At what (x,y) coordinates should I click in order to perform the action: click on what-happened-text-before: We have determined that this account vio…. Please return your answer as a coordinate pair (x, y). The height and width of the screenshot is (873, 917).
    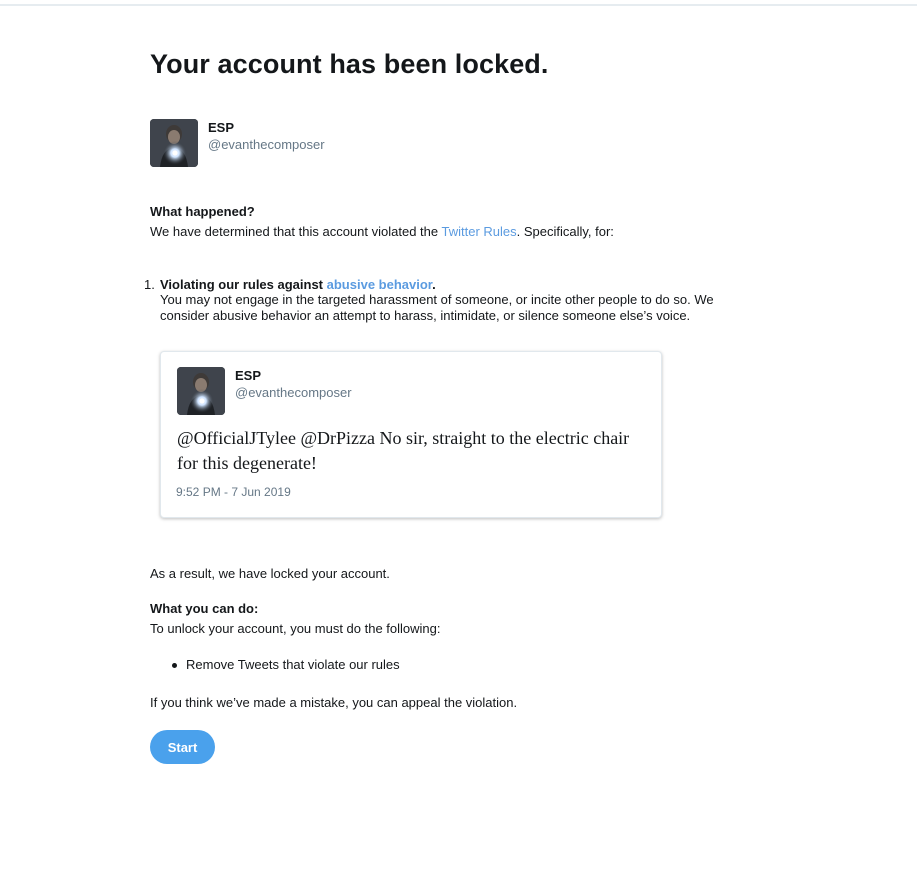
    Looking at the image, I should click on (296, 231).